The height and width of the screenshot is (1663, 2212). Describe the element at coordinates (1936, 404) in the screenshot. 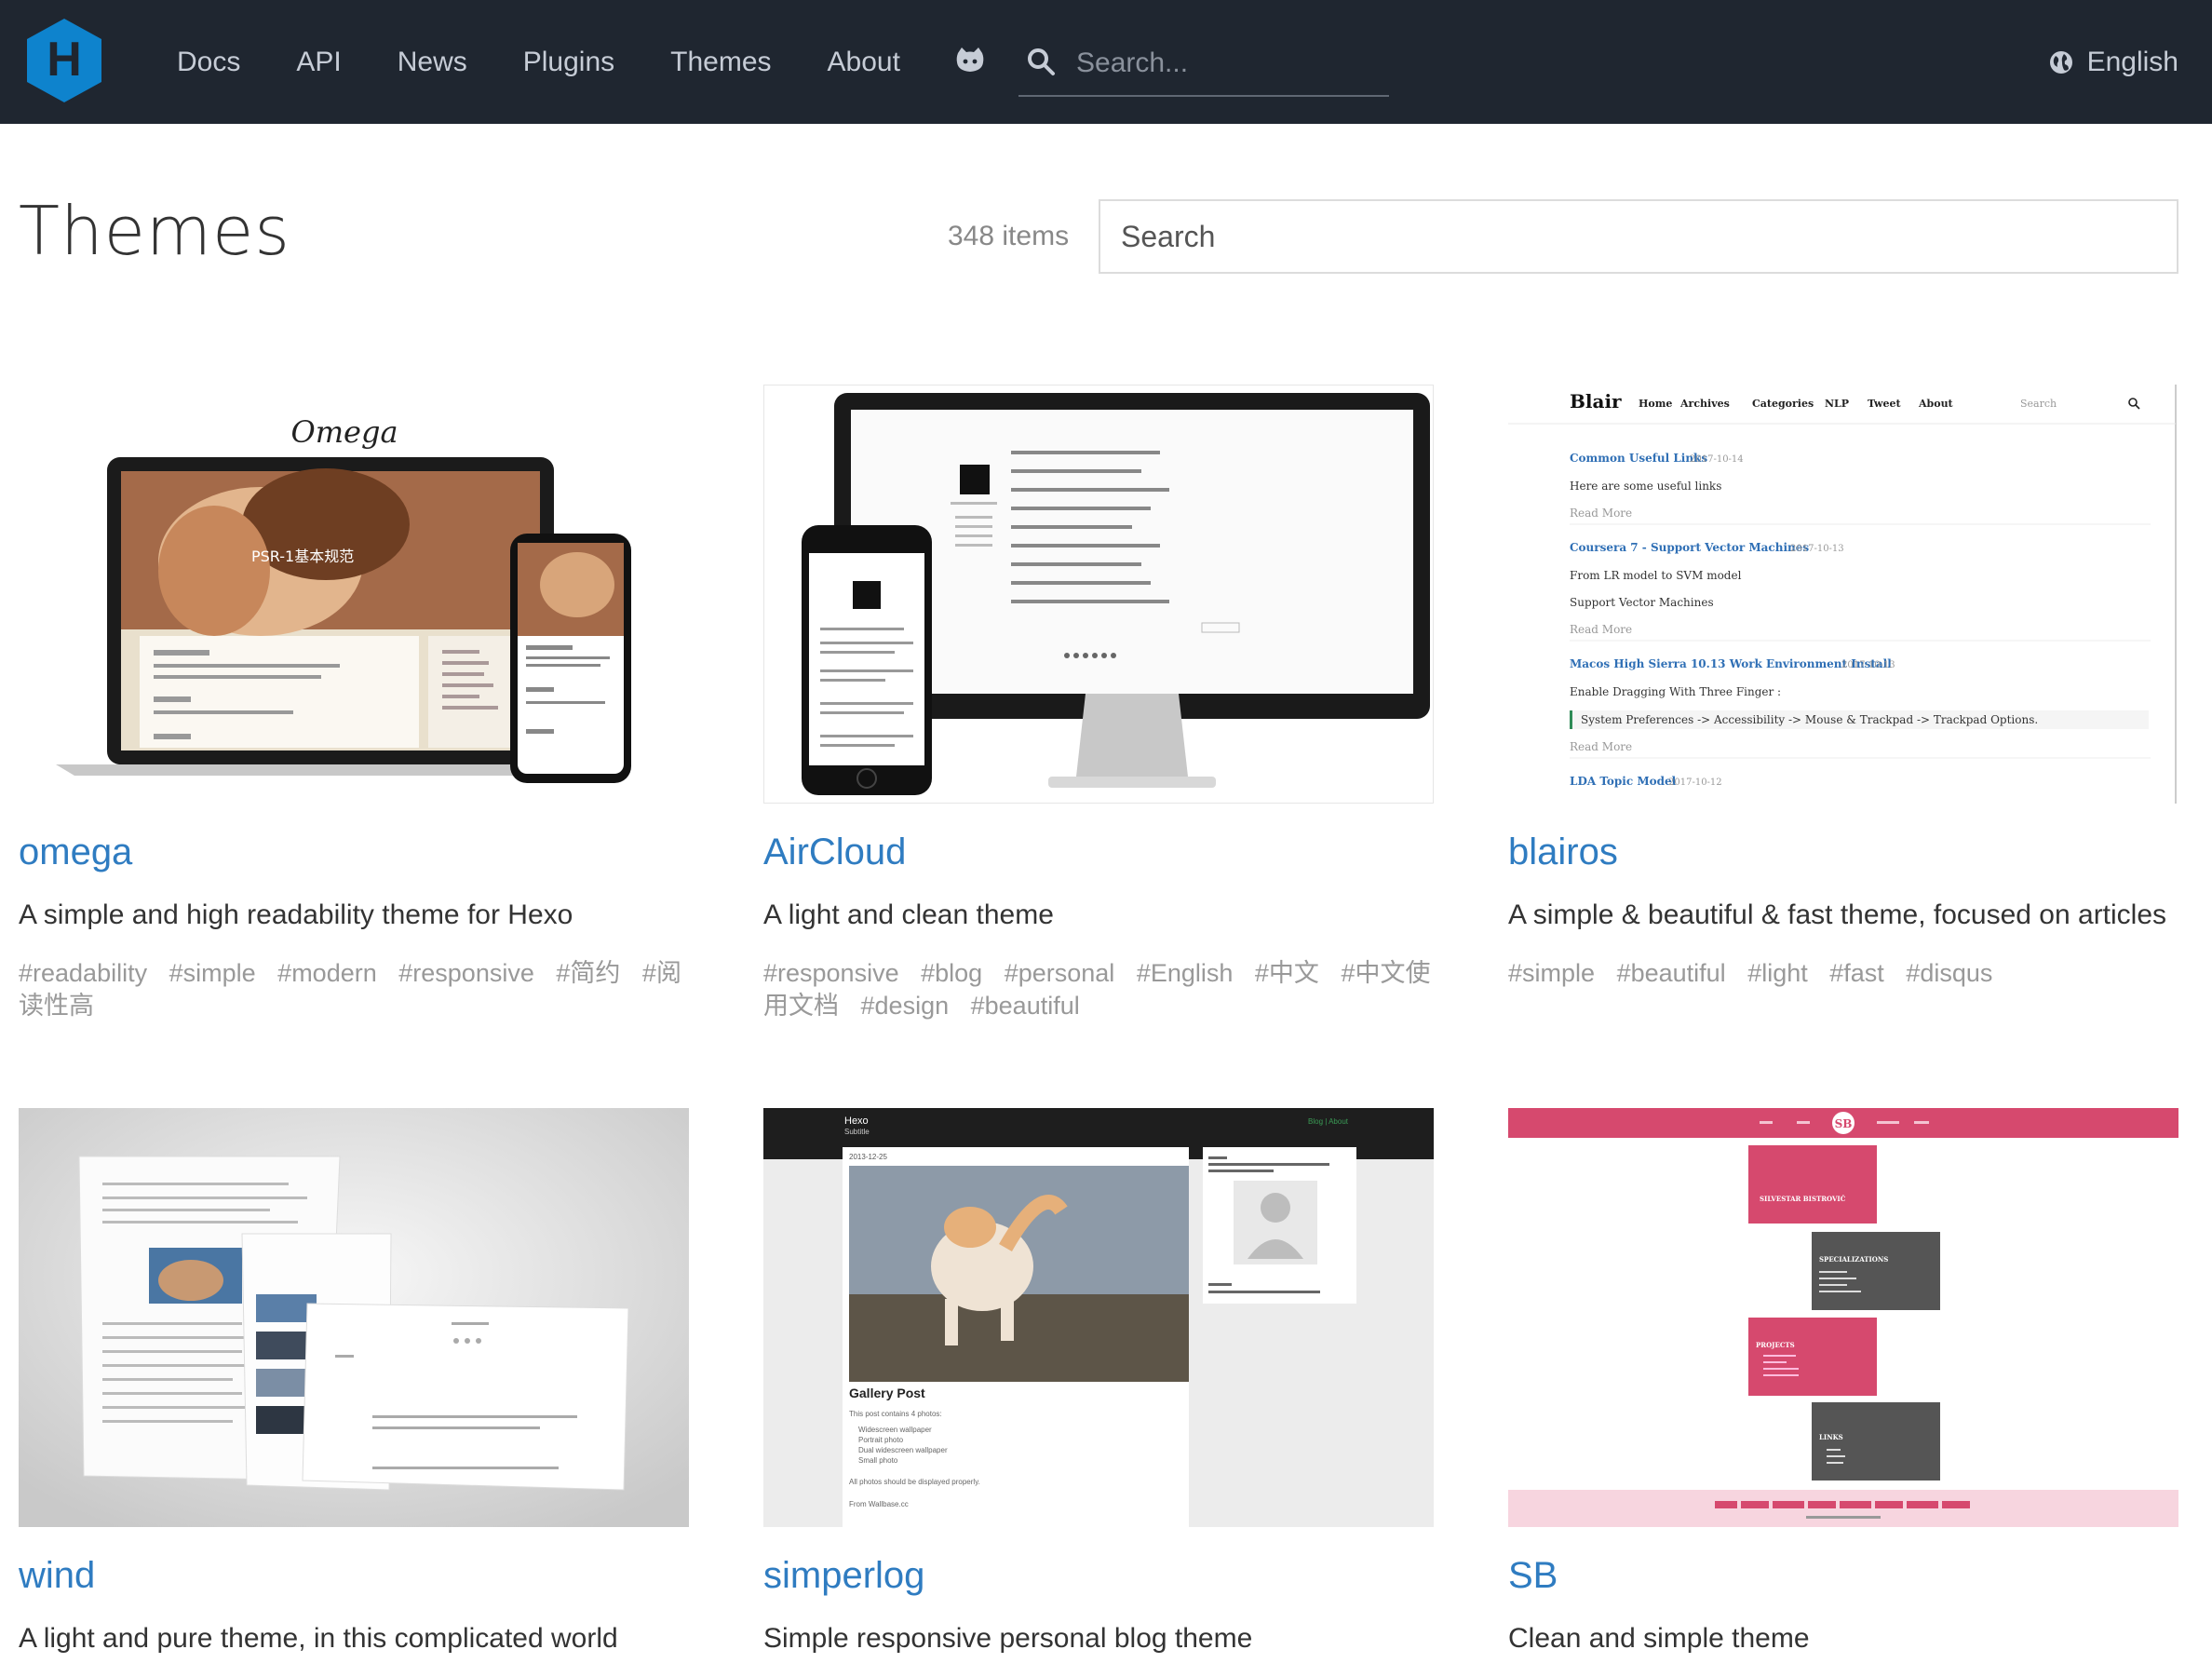

I see `svg-text: About` at that location.